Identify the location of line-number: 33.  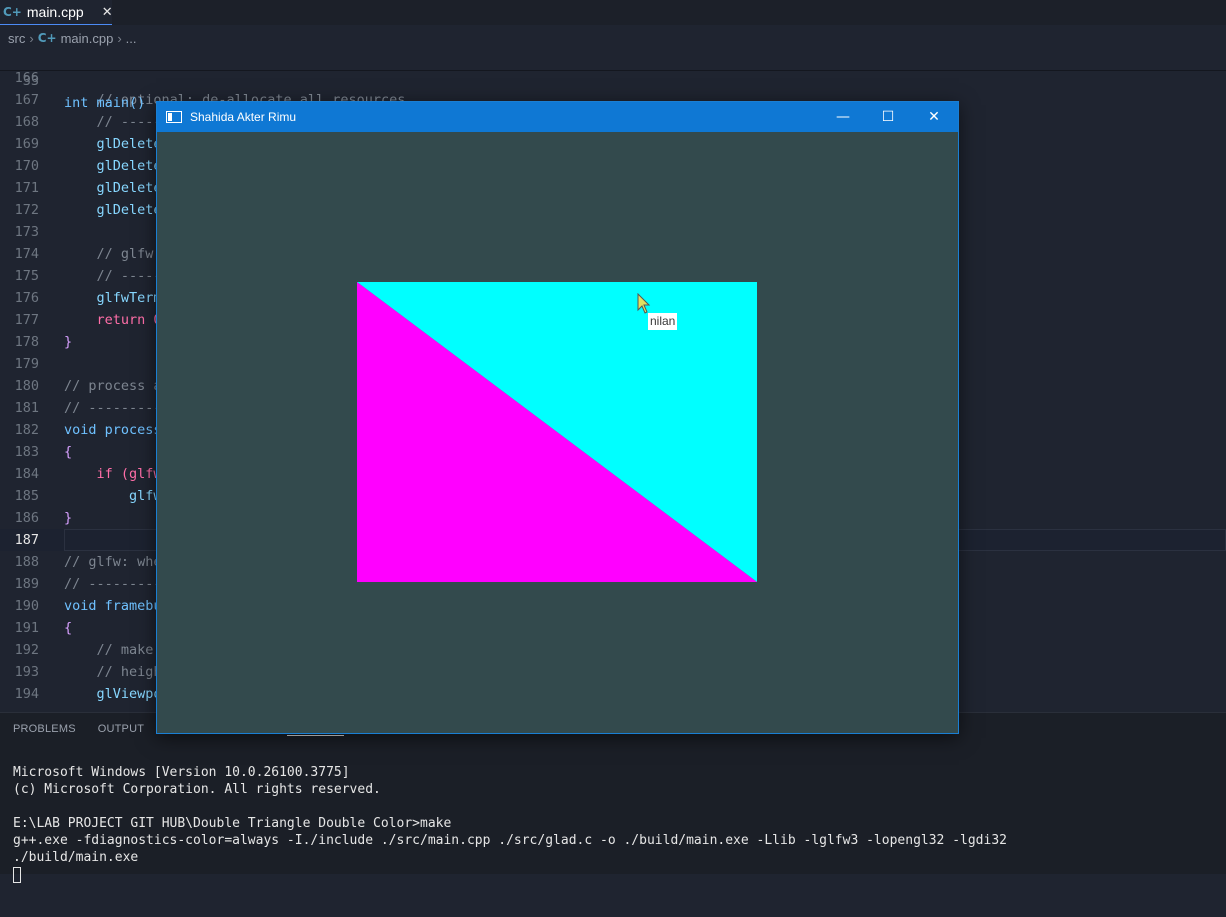
(30, 81).